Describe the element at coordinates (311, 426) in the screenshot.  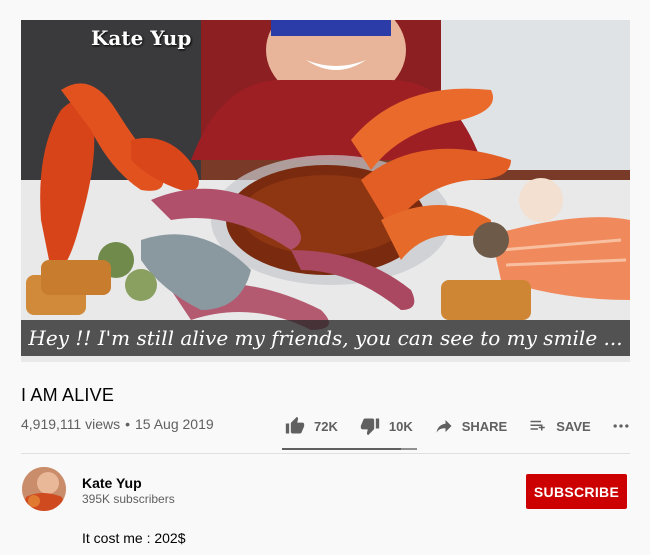
I see `like-button: 72K` at that location.